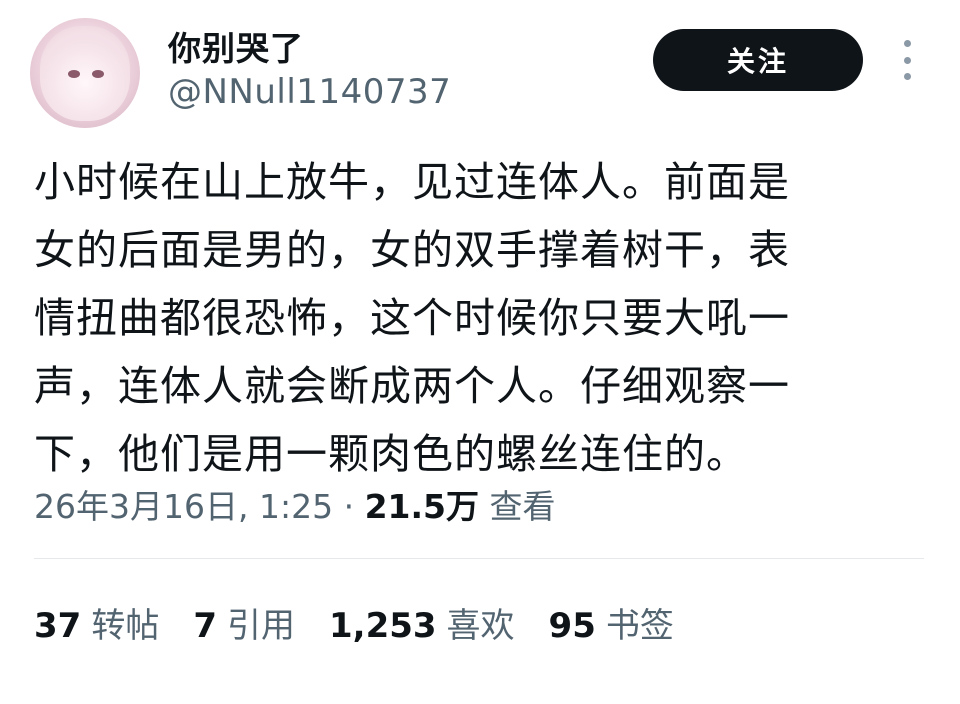 The width and height of the screenshot is (960, 704). Describe the element at coordinates (479, 558) in the screenshot. I see `divider` at that location.